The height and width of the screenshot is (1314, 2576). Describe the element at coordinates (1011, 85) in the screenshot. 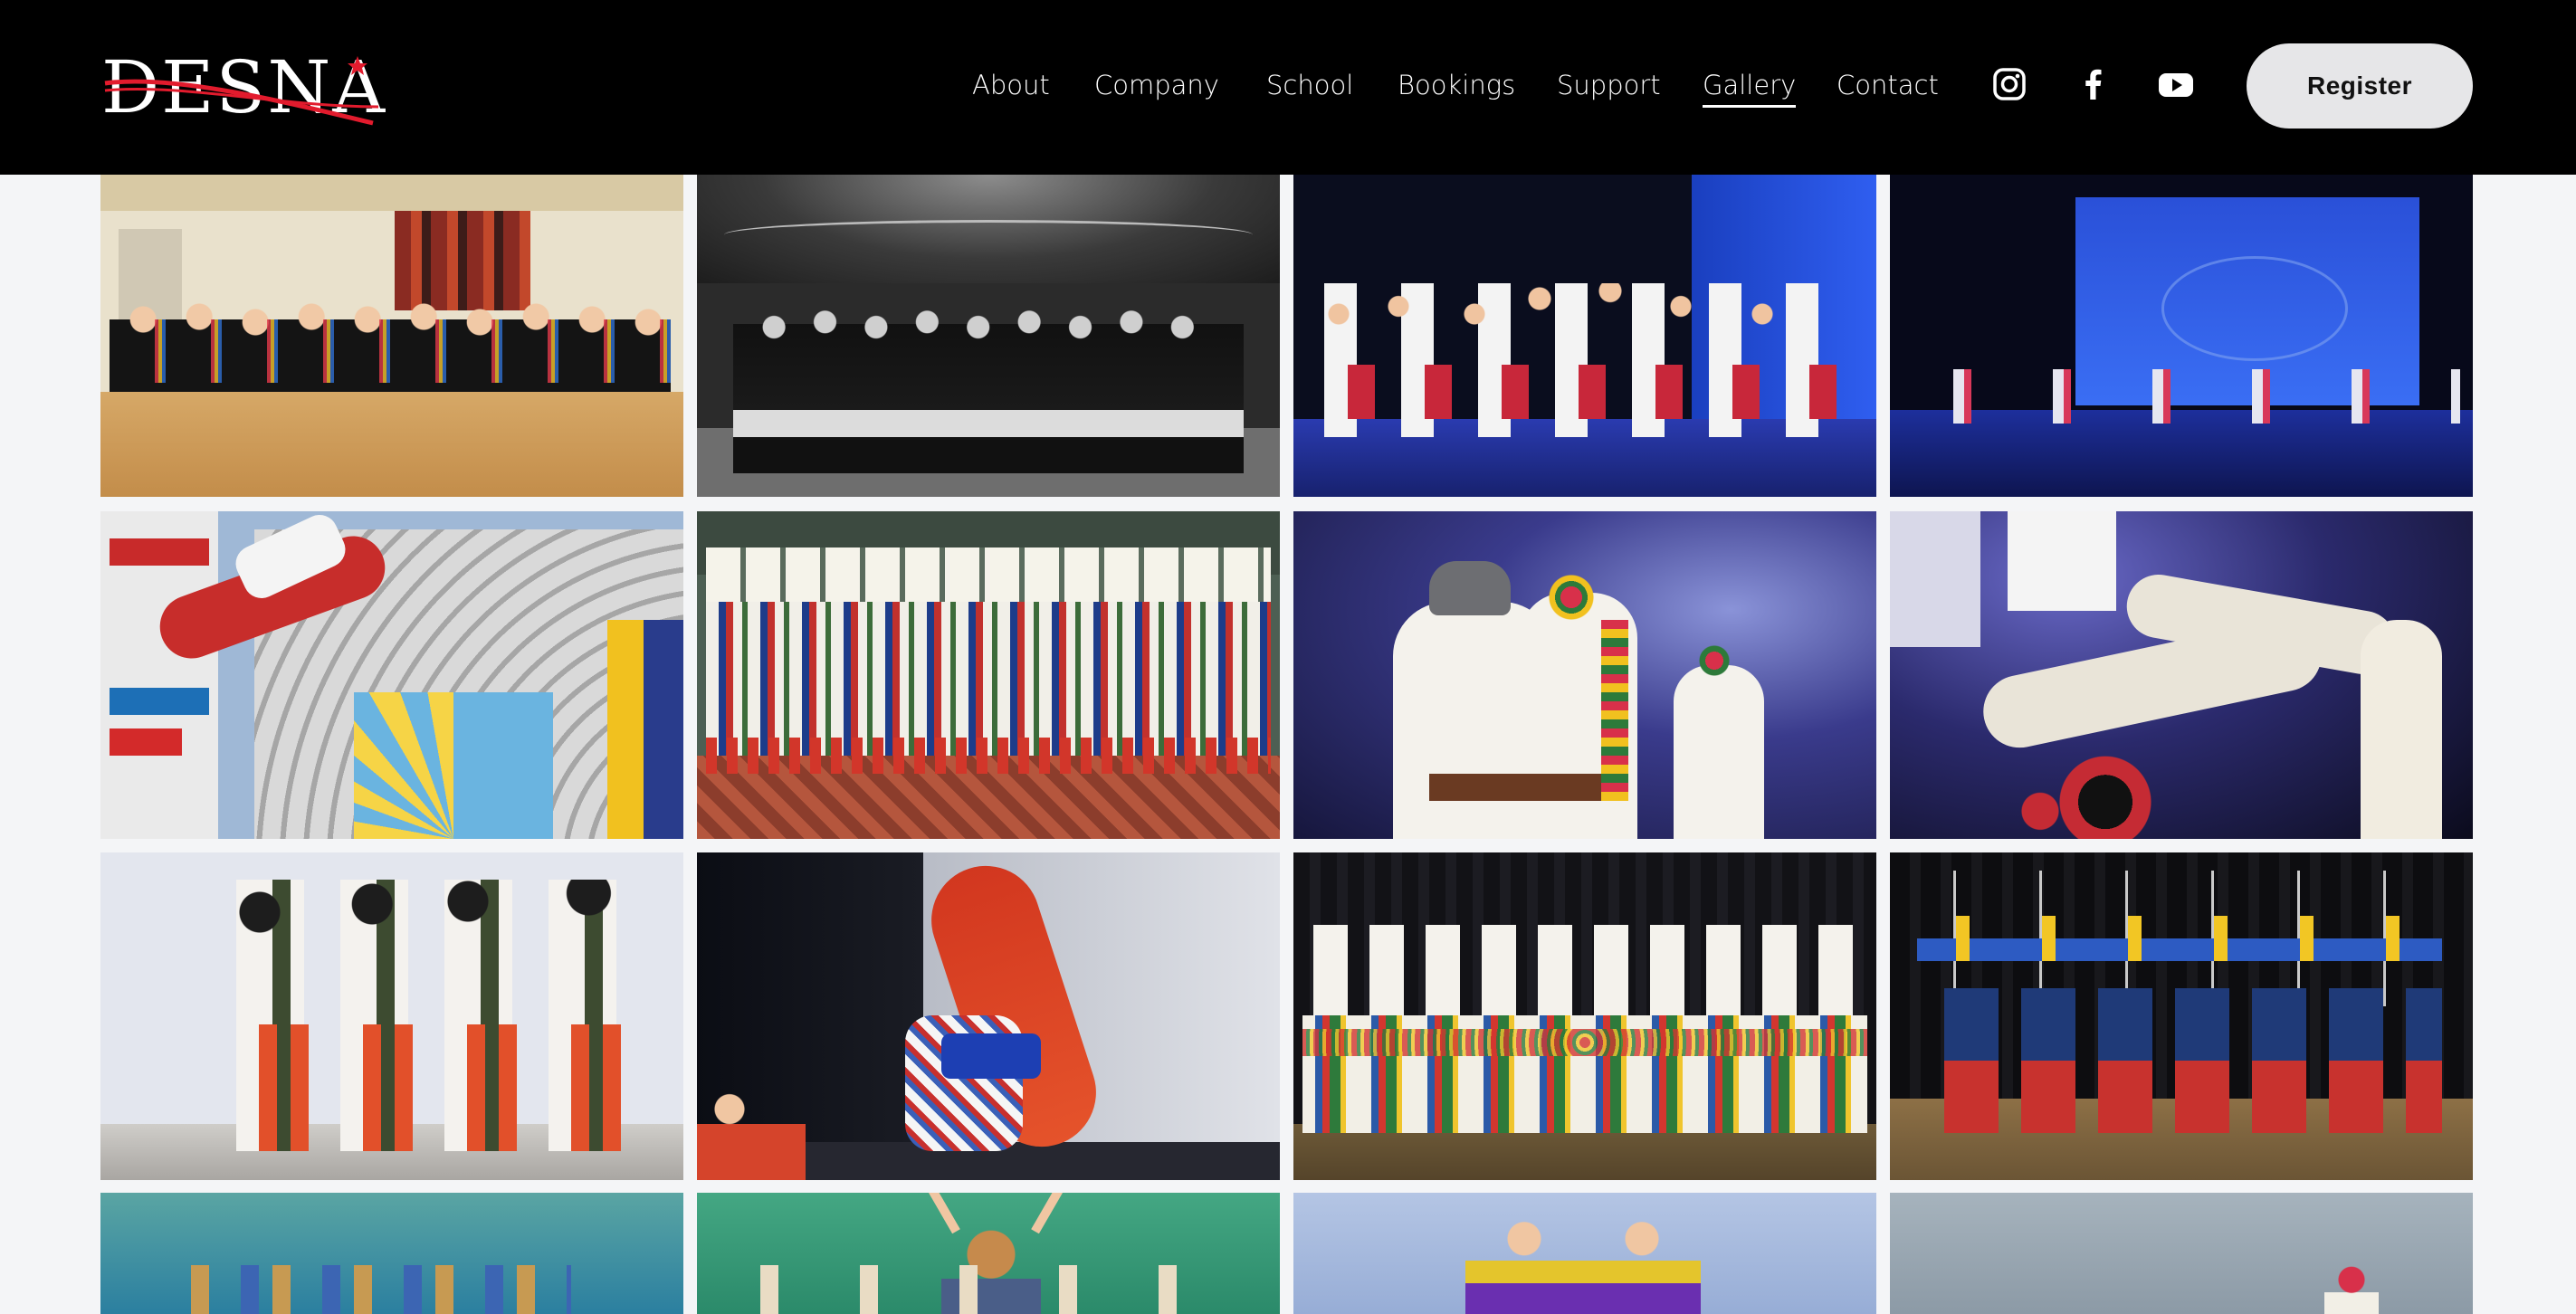

I see `nav-about: About` at that location.